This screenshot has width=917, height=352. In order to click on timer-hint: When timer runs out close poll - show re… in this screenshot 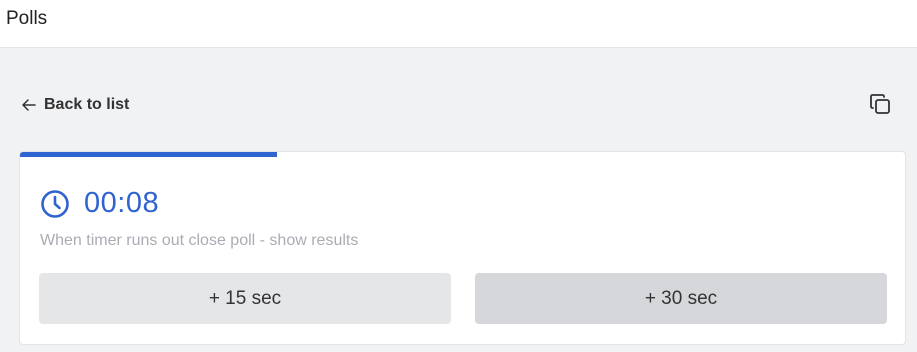, I will do `click(199, 240)`.